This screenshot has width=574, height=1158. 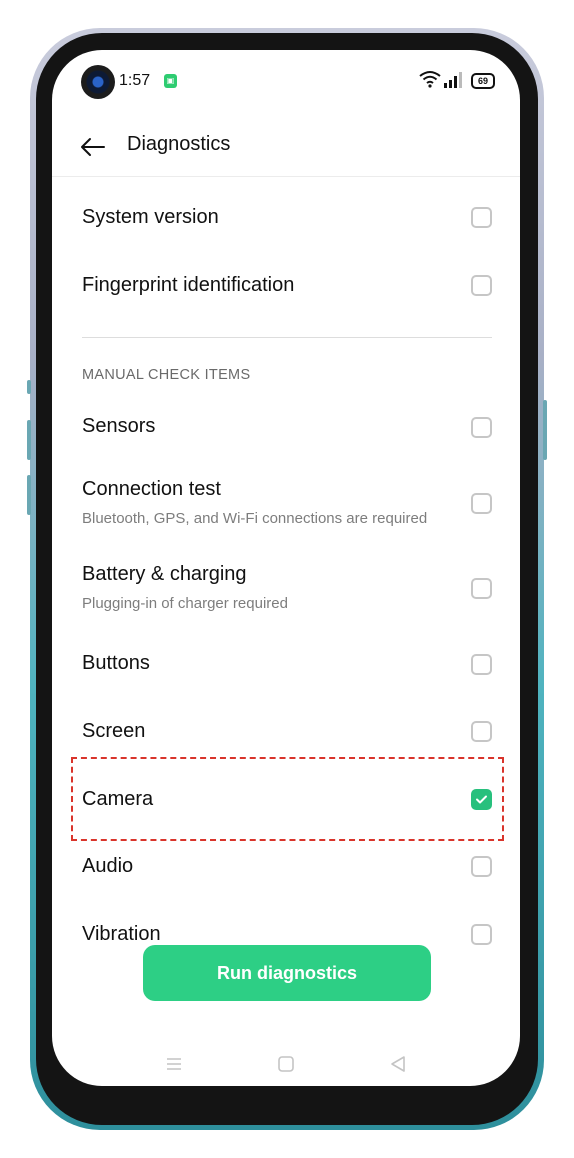 What do you see at coordinates (114, 731) in the screenshot?
I see `list-item-title: Screen` at bounding box center [114, 731].